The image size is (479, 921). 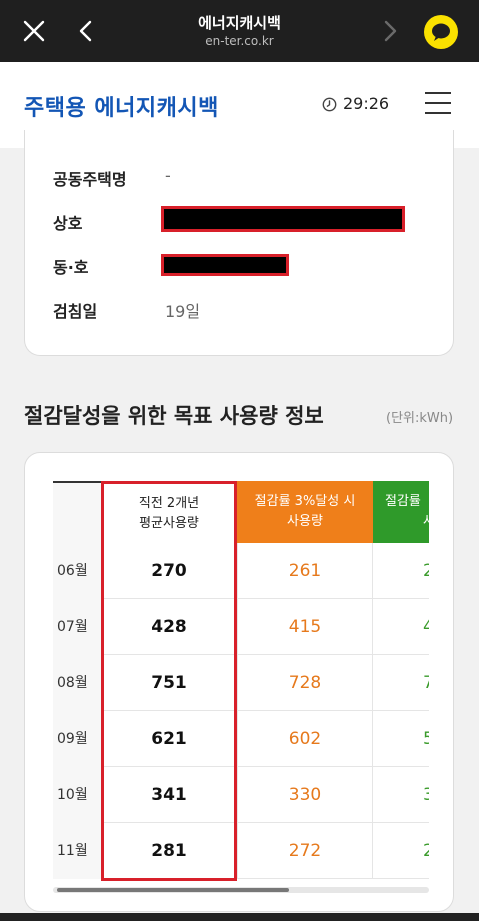 What do you see at coordinates (168, 175) in the screenshot?
I see `info-value-complex: -` at bounding box center [168, 175].